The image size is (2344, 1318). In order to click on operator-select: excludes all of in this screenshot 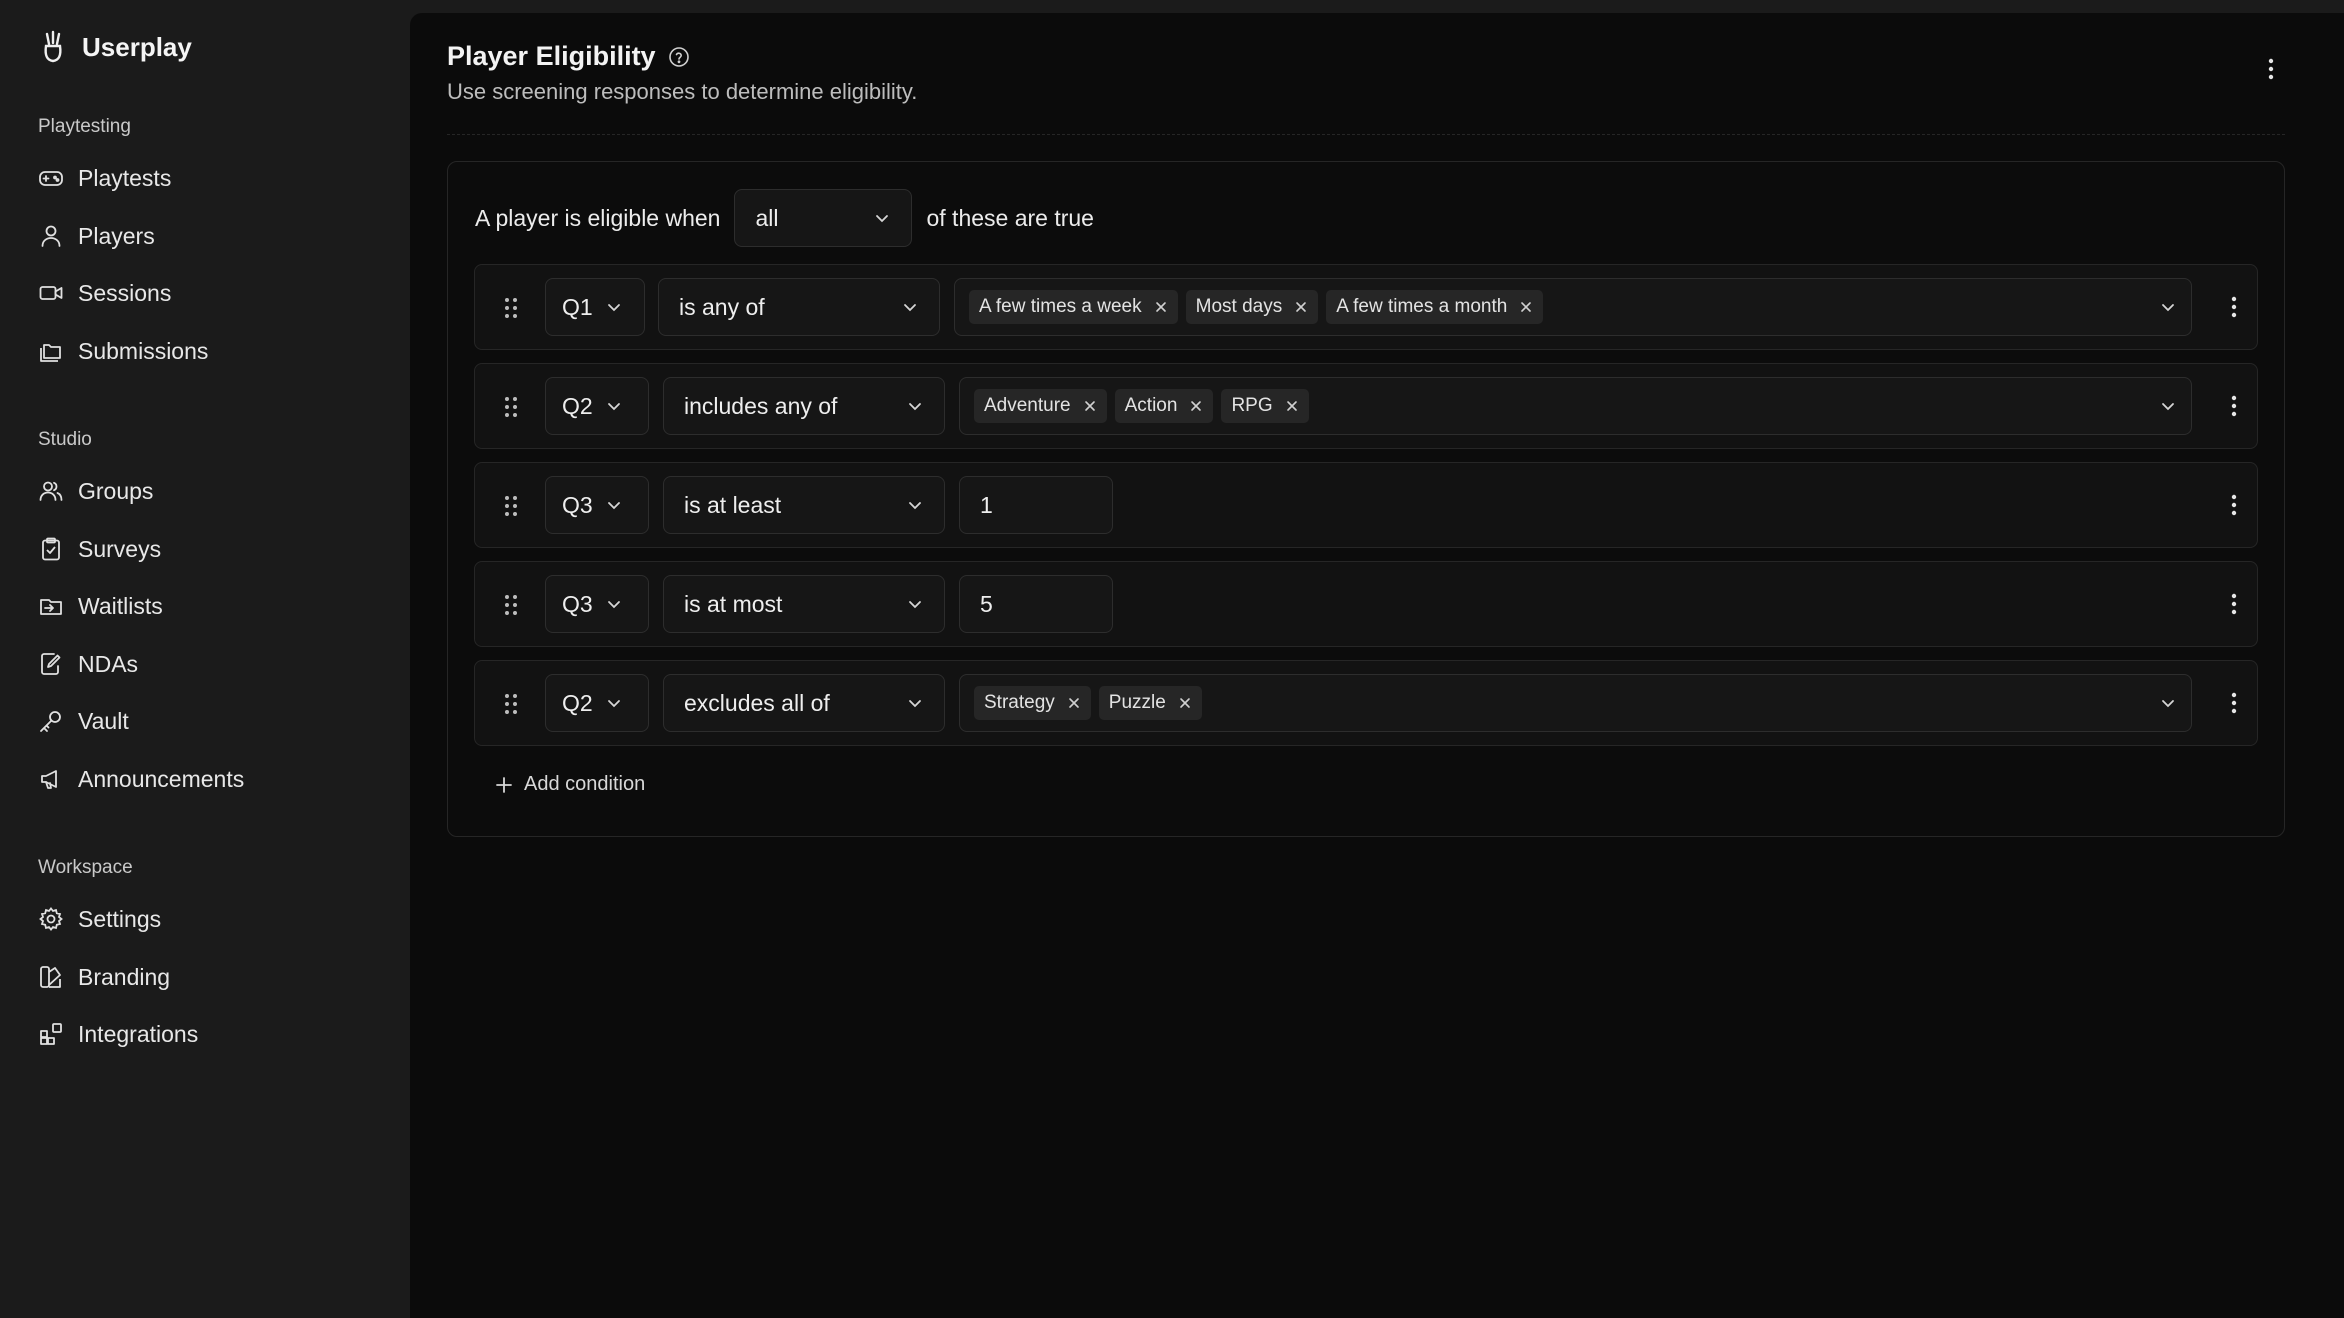, I will do `click(804, 703)`.